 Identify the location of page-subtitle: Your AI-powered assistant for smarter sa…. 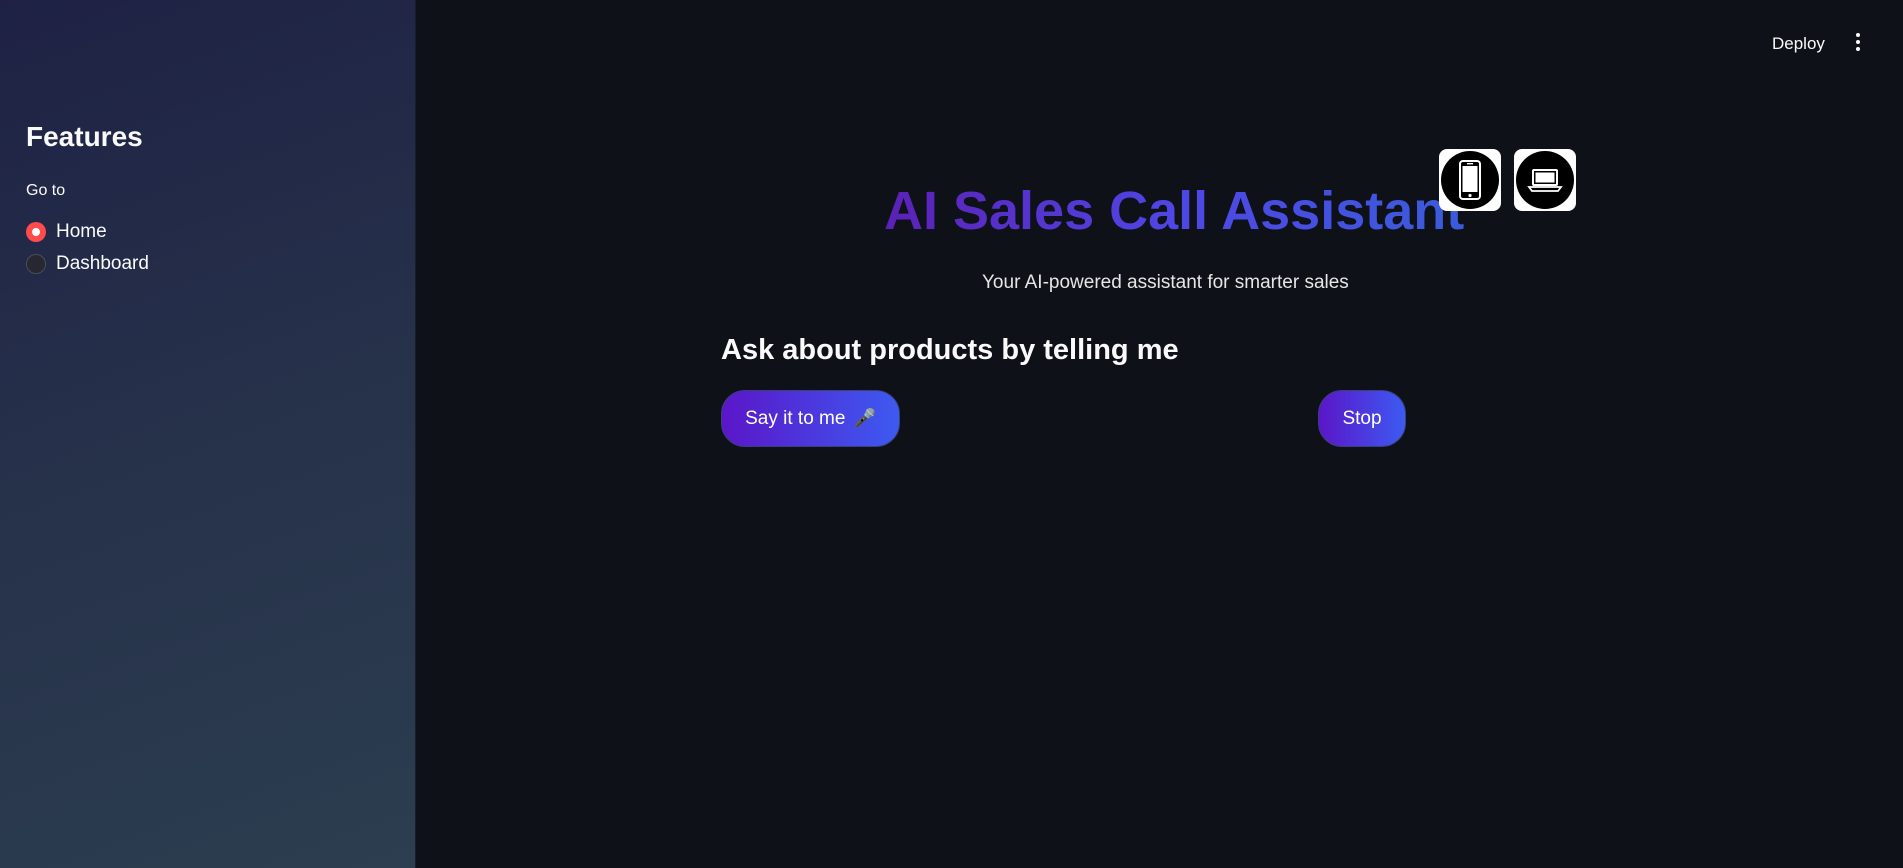
(1165, 282).